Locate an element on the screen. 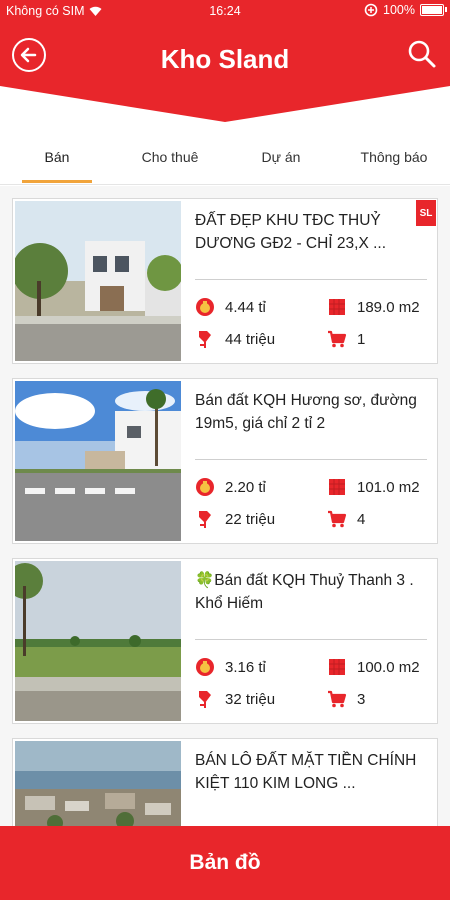 This screenshot has height=900, width=450. search-icon is located at coordinates (422, 54).